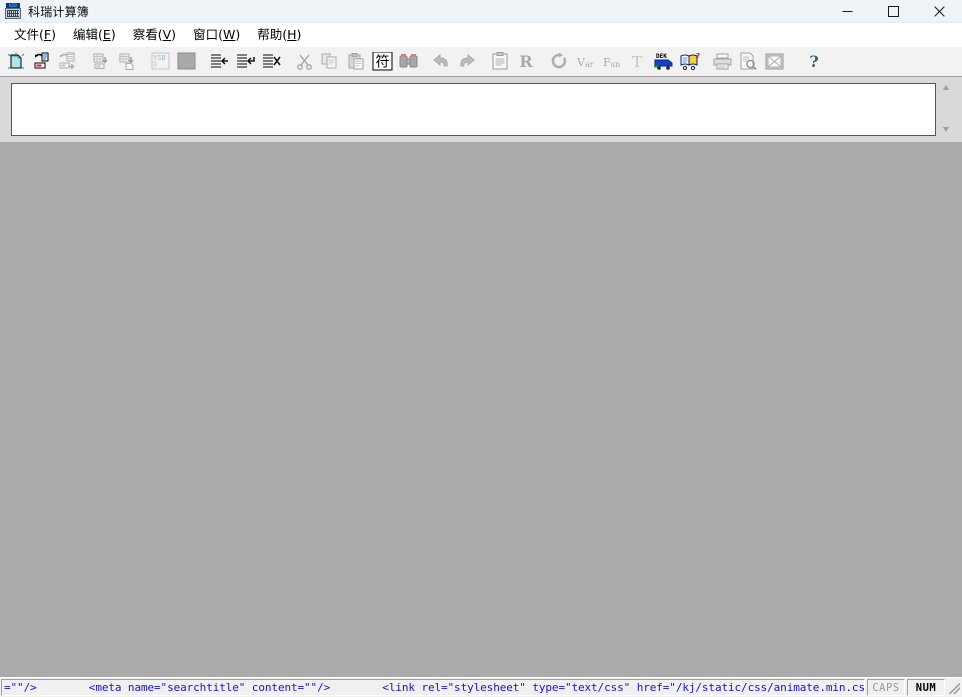  I want to click on svg-text: 符, so click(382, 63).